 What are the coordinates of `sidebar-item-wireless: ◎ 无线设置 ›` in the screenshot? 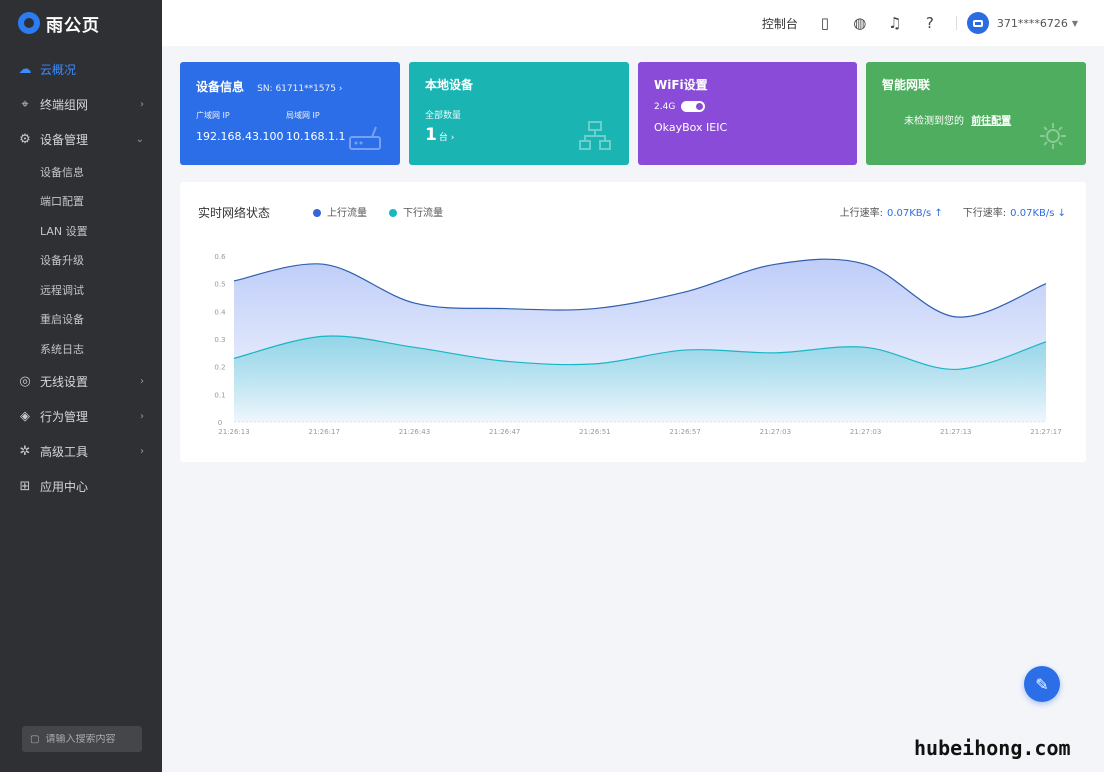 It's located at (81, 381).